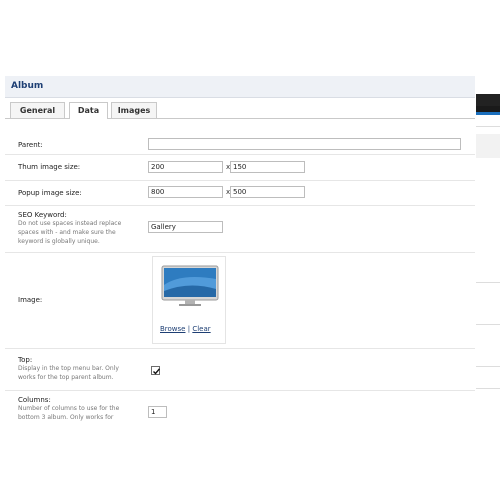 Image resolution: width=500 pixels, height=500 pixels. Describe the element at coordinates (67, 232) in the screenshot. I see `seo-hint-line-2: spaces with - and make sure the` at that location.